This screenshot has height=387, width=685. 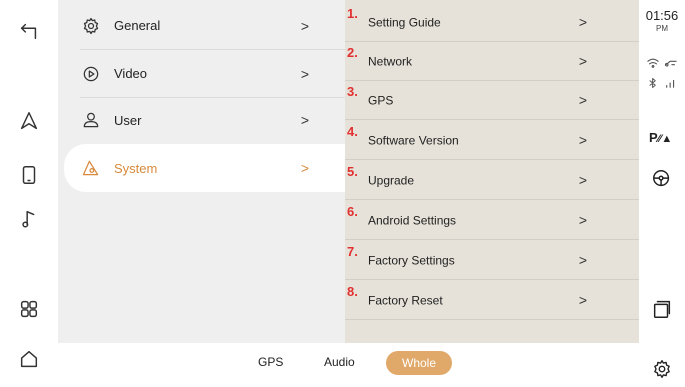 I want to click on tab-audio: Audio, so click(x=339, y=362).